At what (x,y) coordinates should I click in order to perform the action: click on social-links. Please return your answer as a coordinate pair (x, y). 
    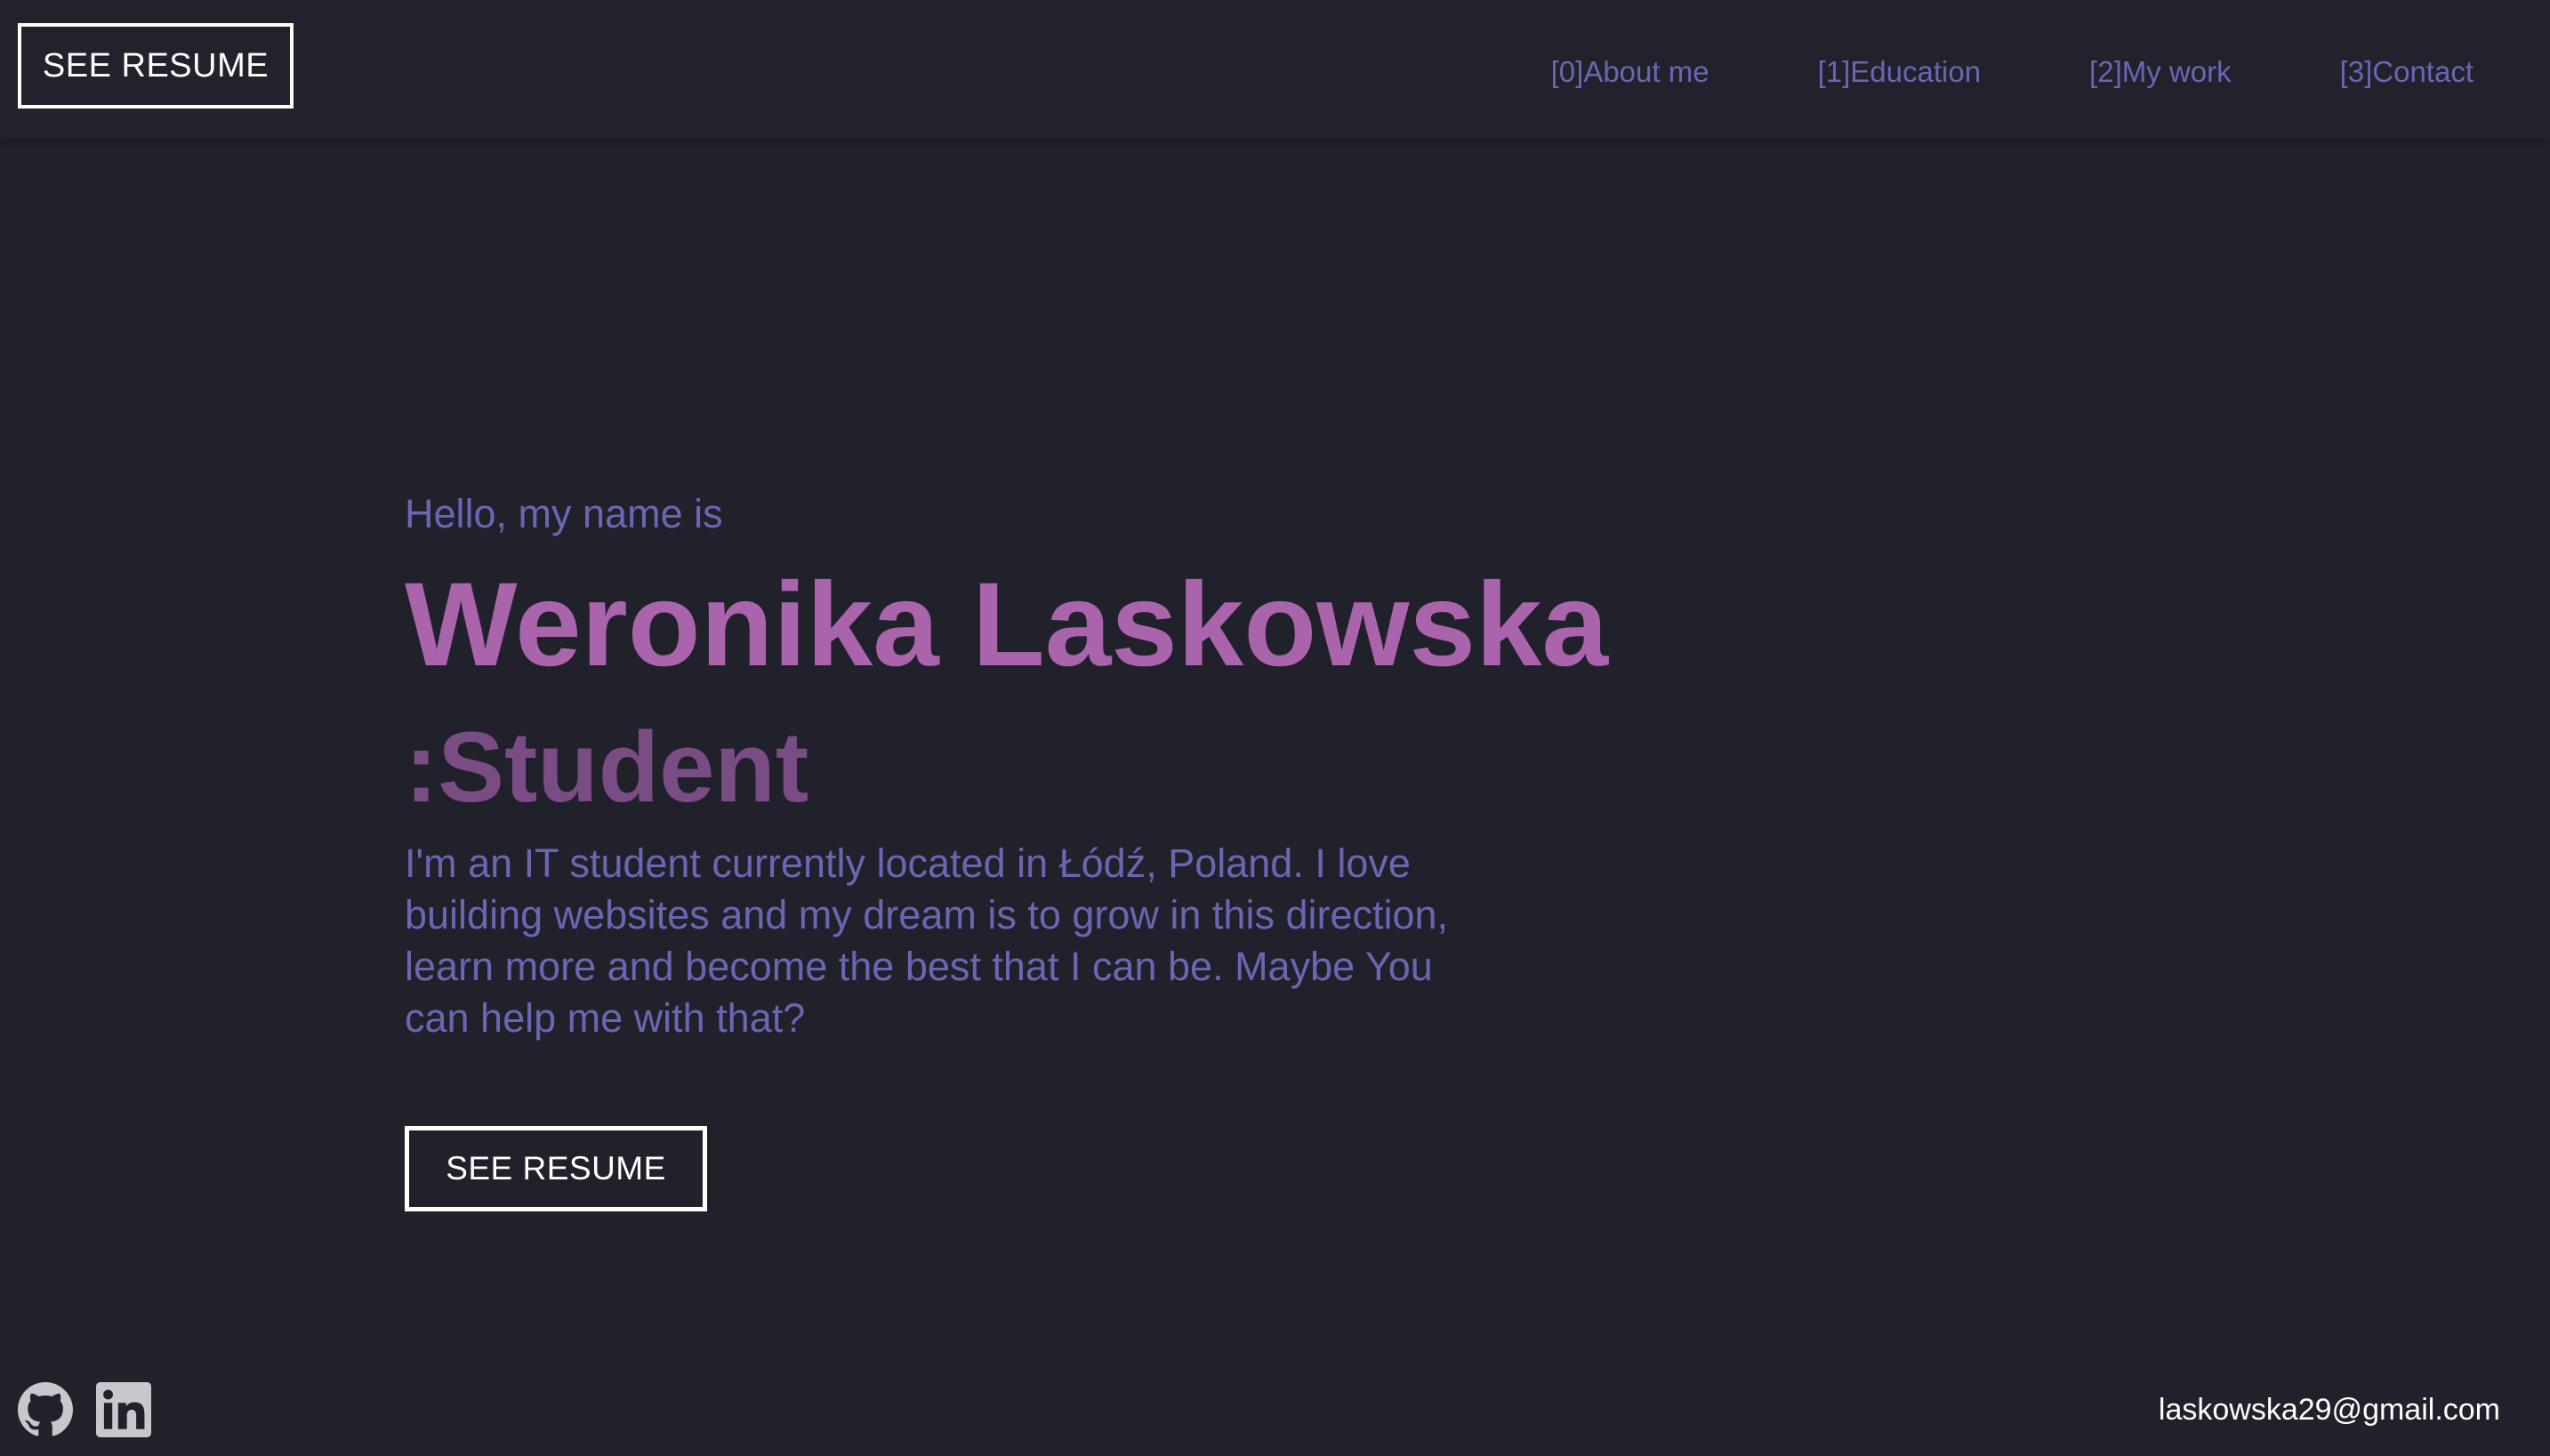
    Looking at the image, I should click on (84, 1409).